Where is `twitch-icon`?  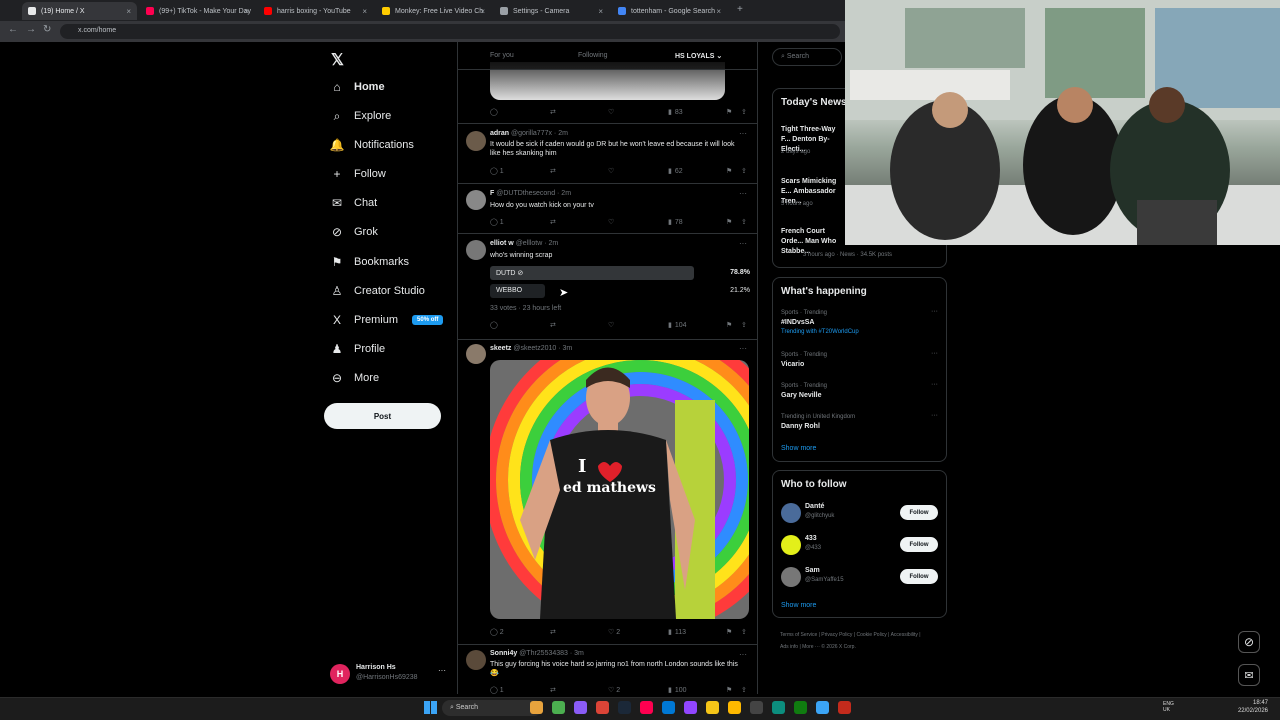
twitch-icon is located at coordinates (690, 707).